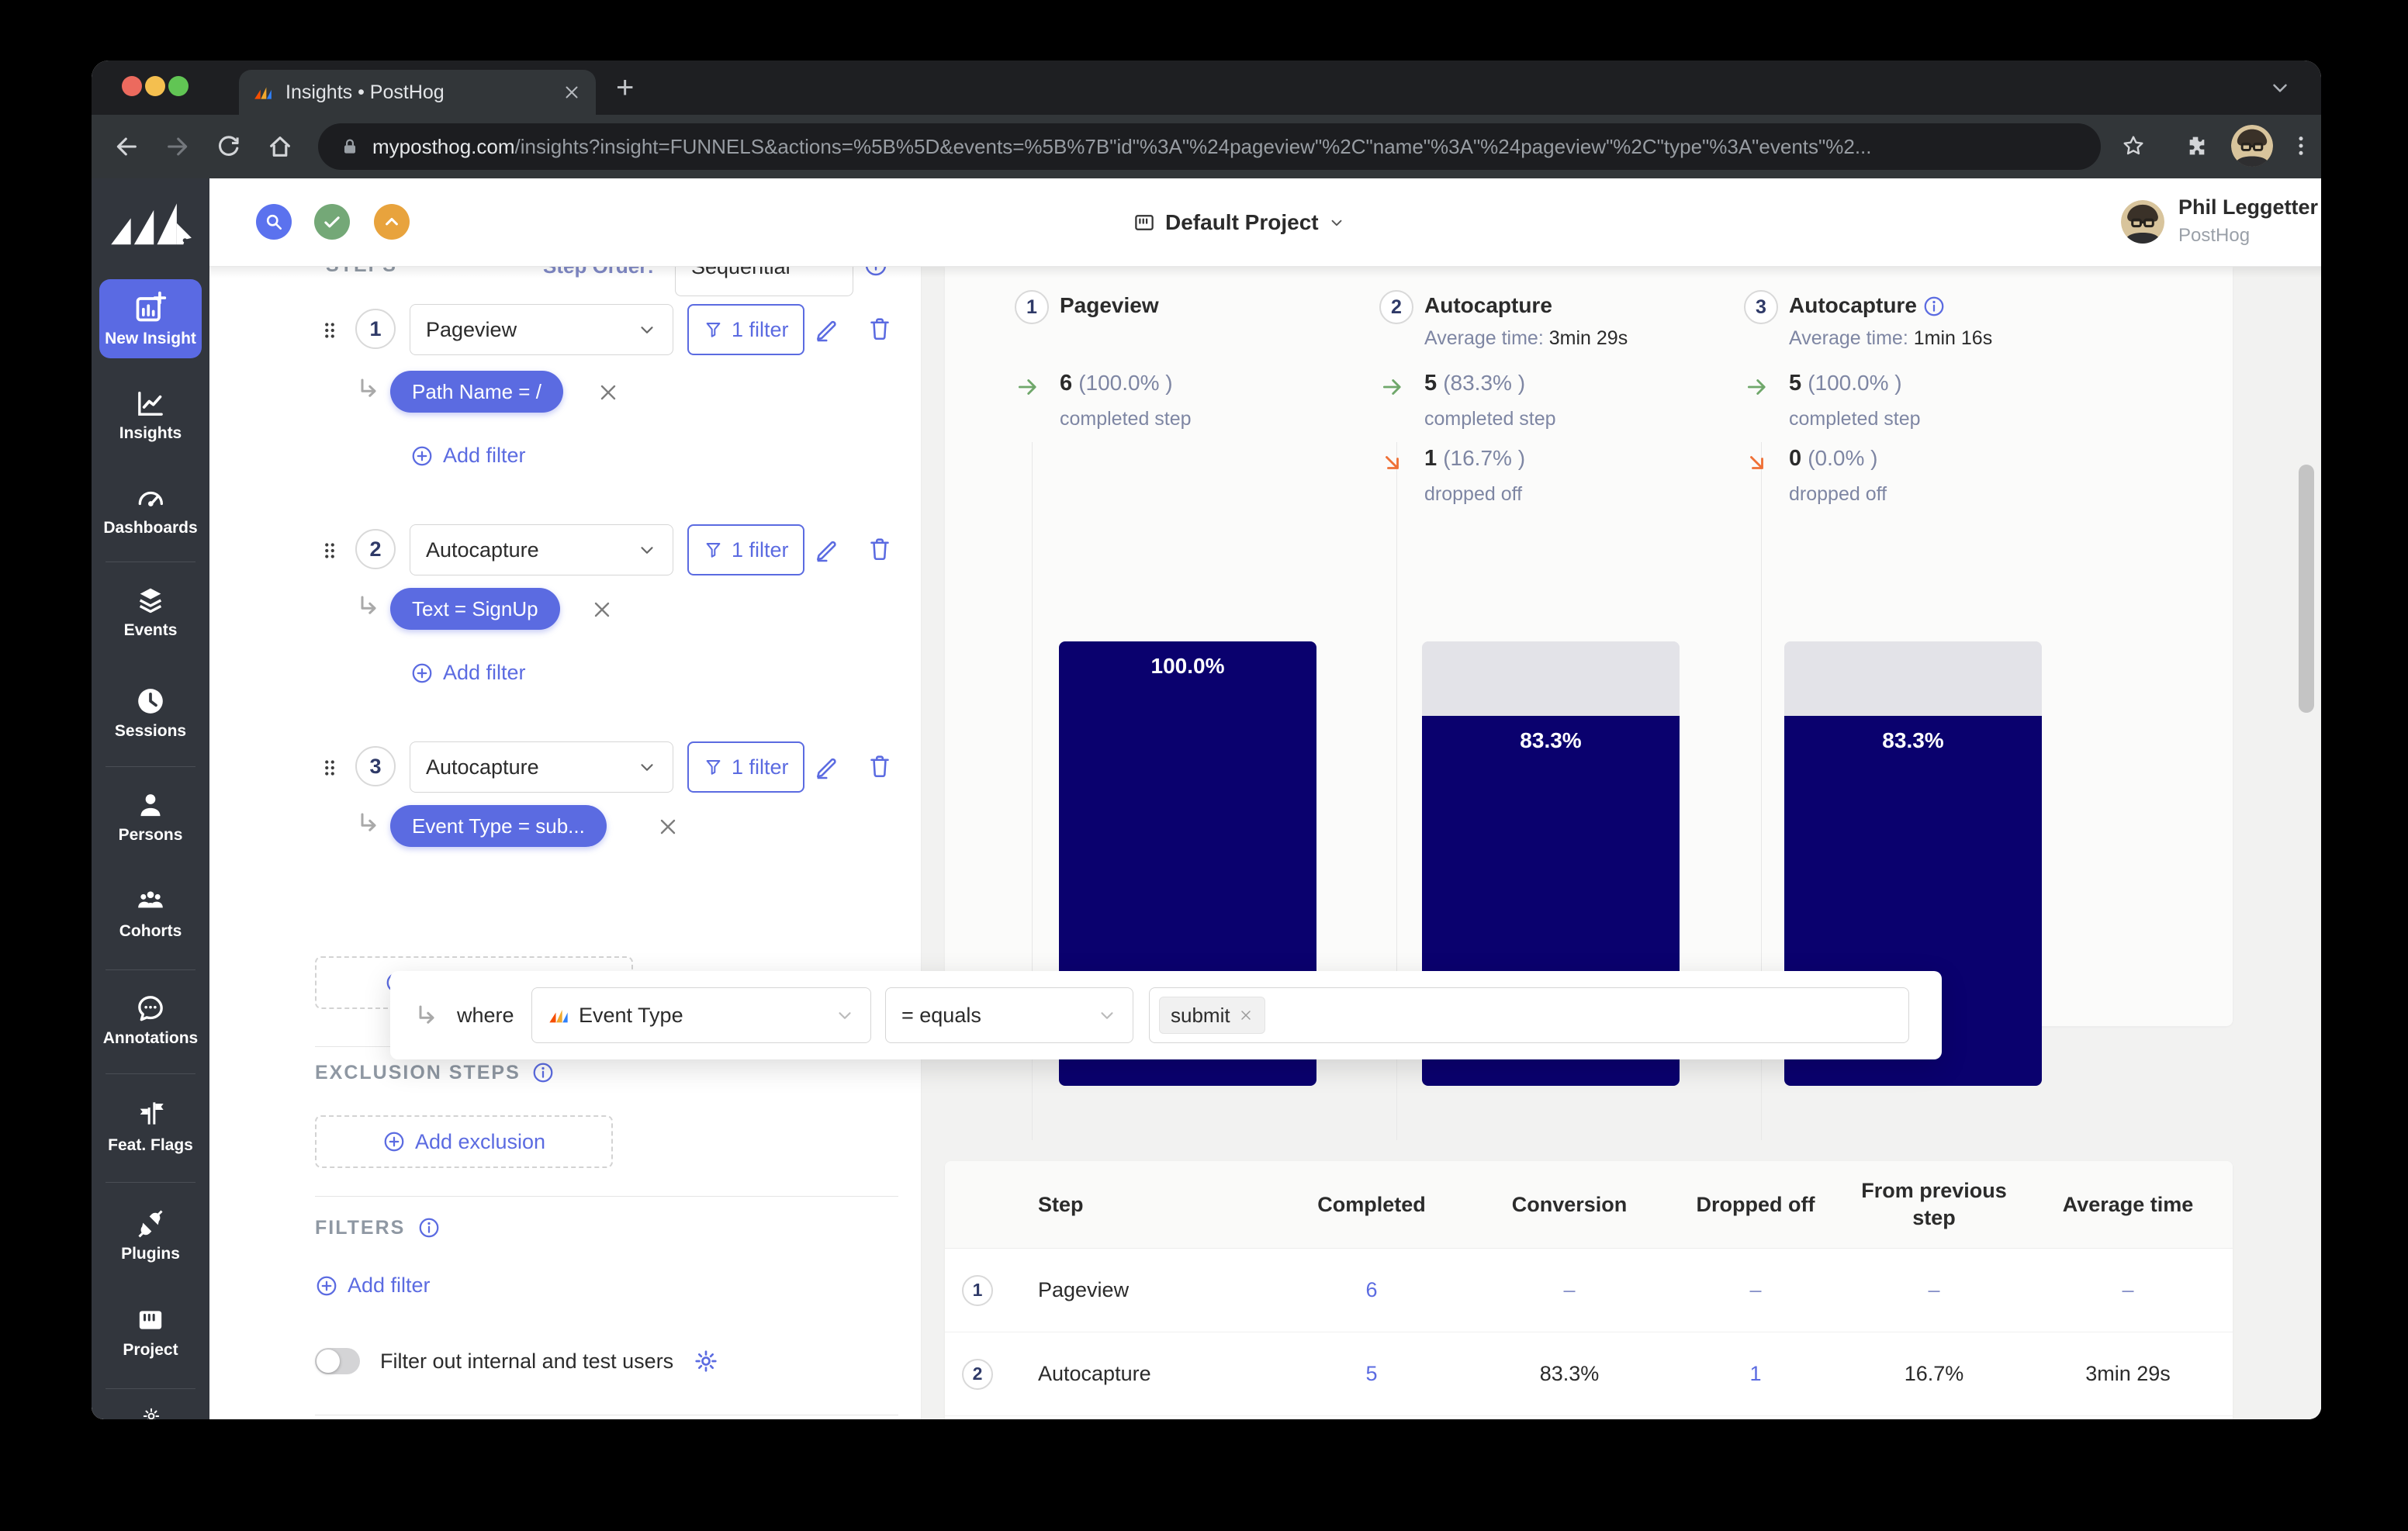  I want to click on browser-tab: Insights • PostHog, so click(417, 92).